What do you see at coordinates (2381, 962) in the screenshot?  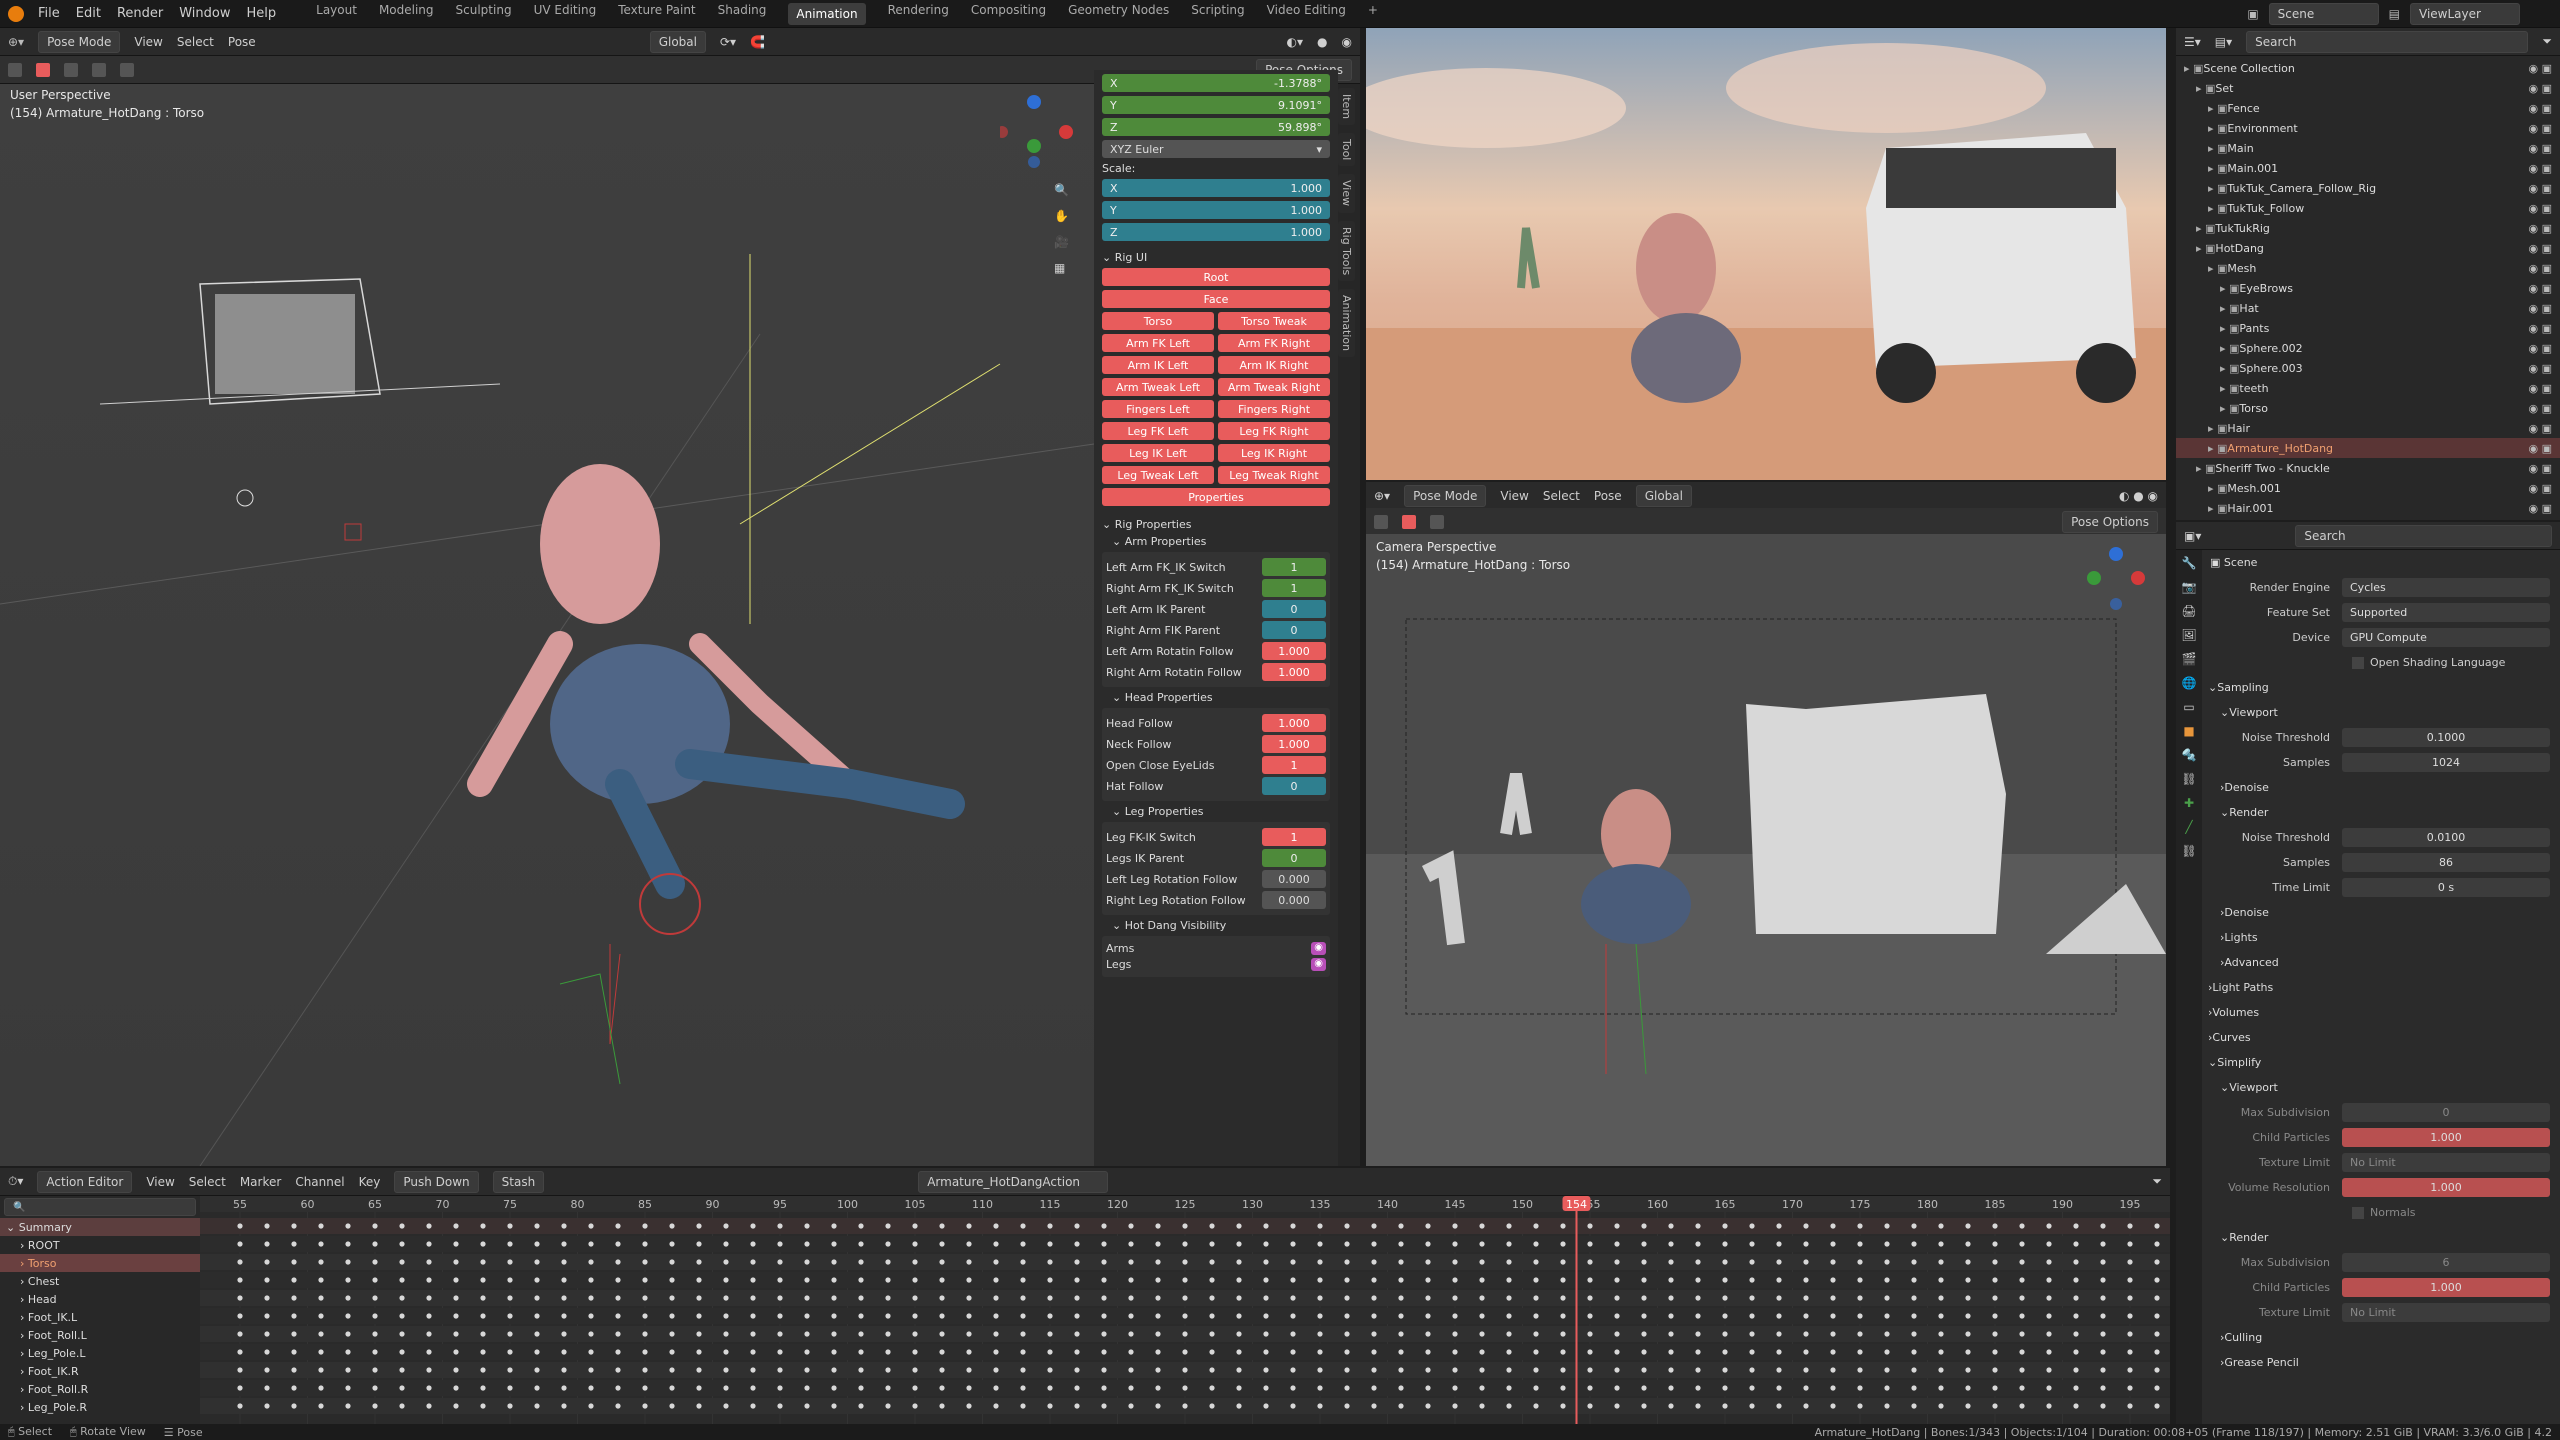 I see `advanced-header: › Advanced` at bounding box center [2381, 962].